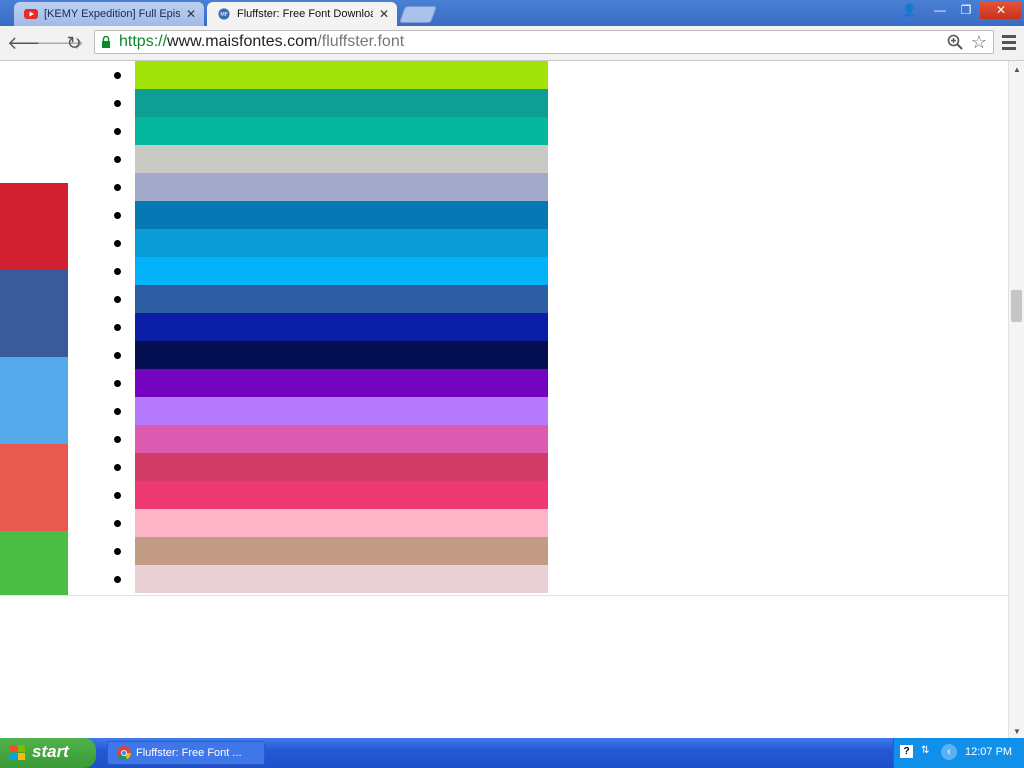 The width and height of the screenshot is (1024, 768). Describe the element at coordinates (949, 752) in the screenshot. I see `tray-expand-icon: ‹` at that location.